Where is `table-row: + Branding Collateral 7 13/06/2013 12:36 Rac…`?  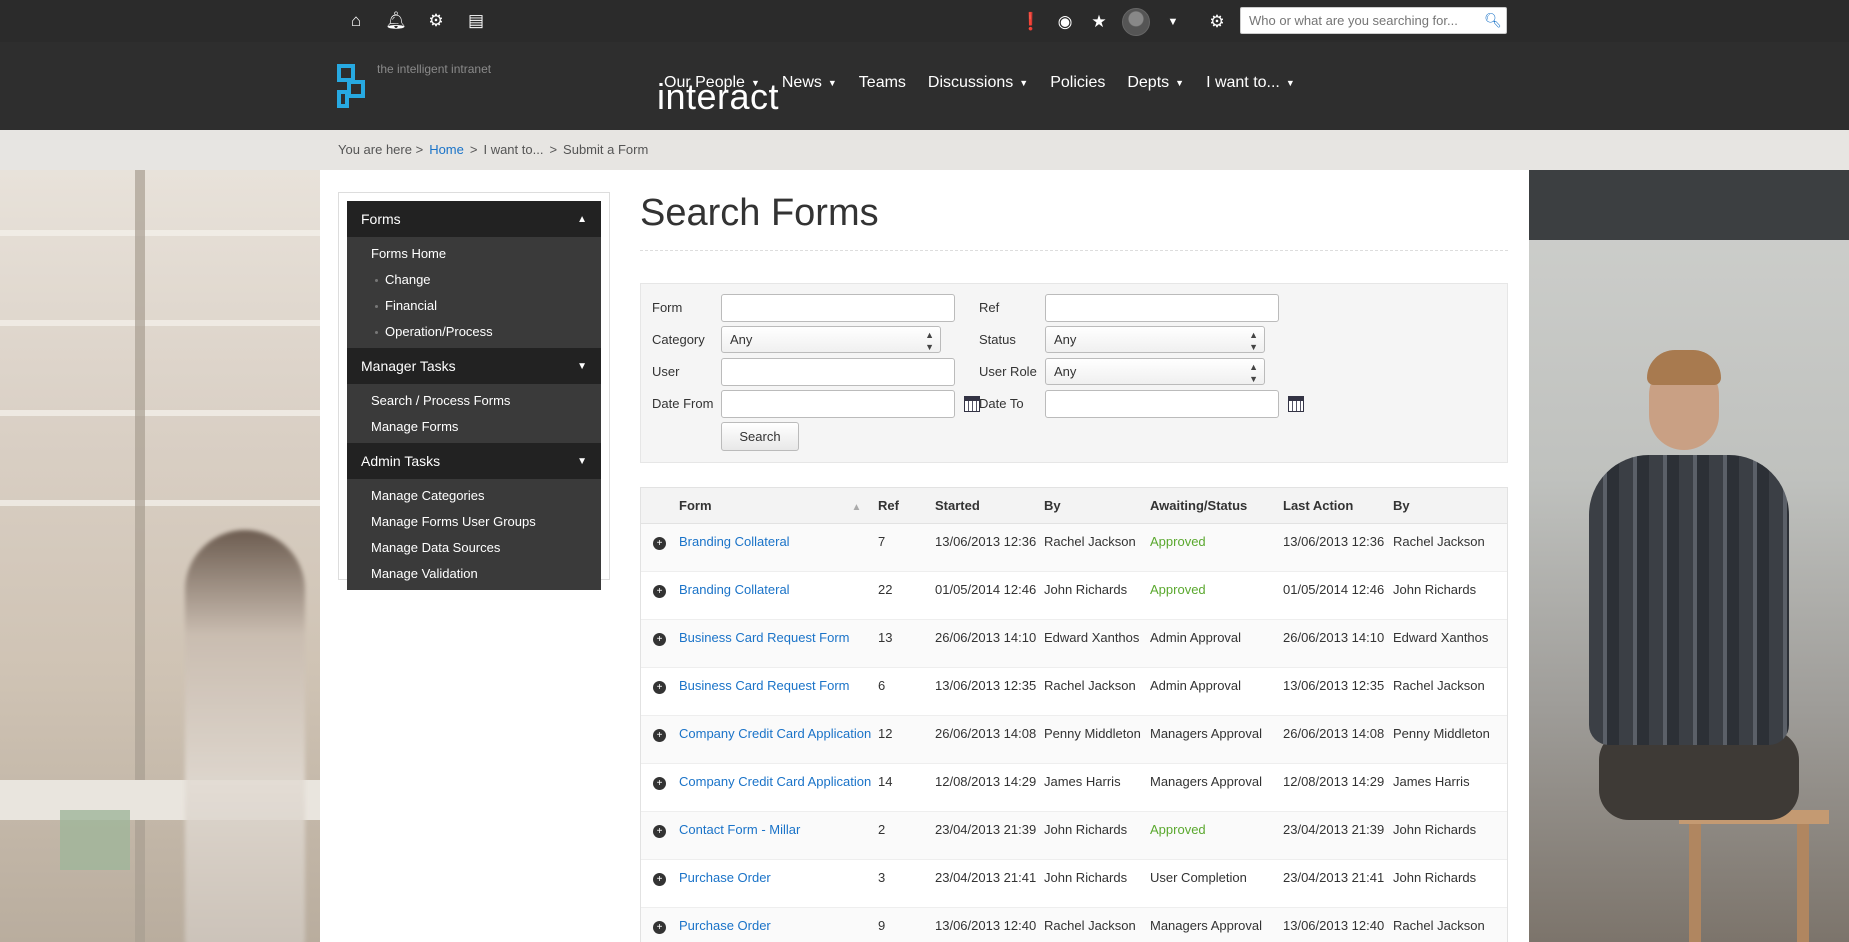
table-row: + Branding Collateral 7 13/06/2013 12:36 Rac… is located at coordinates (1074, 548).